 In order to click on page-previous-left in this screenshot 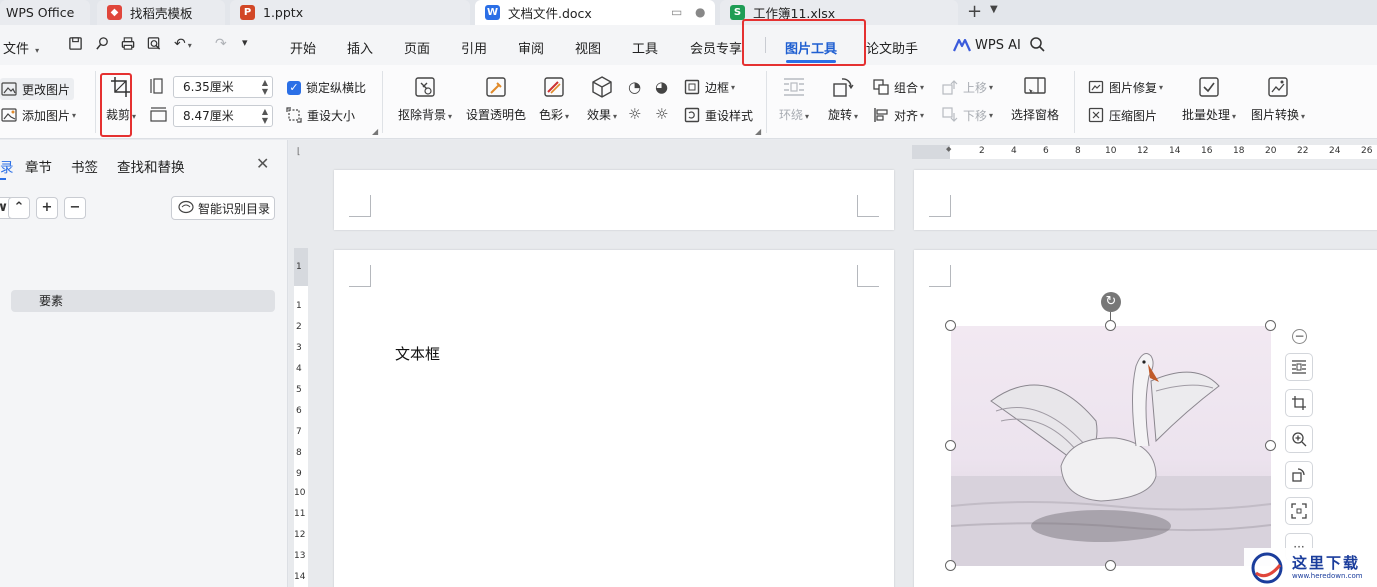, I will do `click(614, 200)`.